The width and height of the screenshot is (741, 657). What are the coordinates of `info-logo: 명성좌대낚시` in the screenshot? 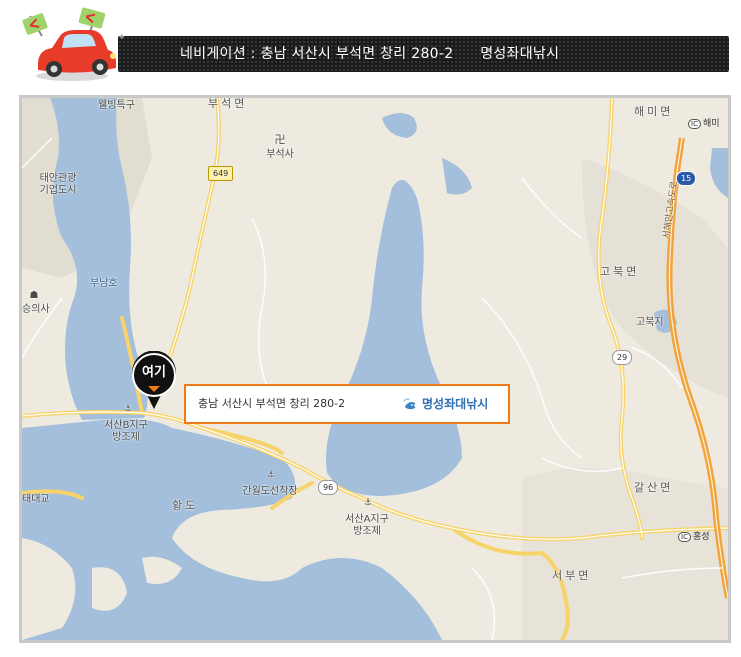 It's located at (445, 404).